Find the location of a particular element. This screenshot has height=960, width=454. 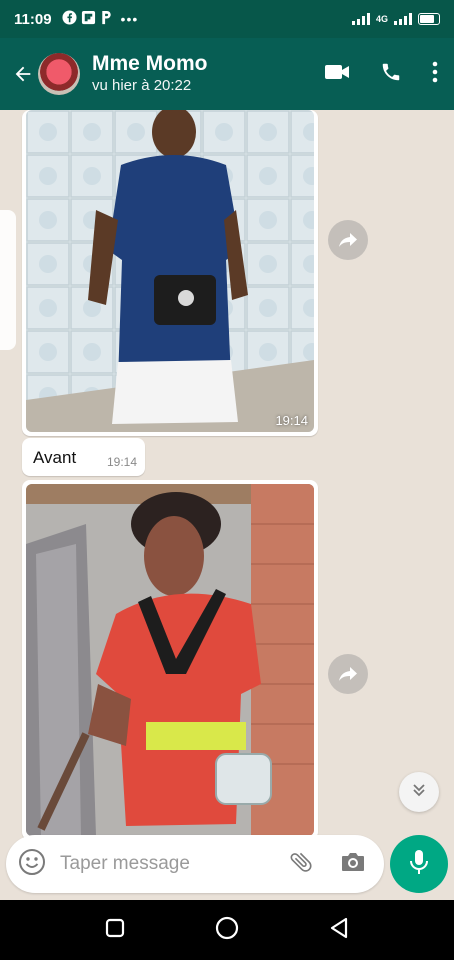

mic-button is located at coordinates (419, 864).